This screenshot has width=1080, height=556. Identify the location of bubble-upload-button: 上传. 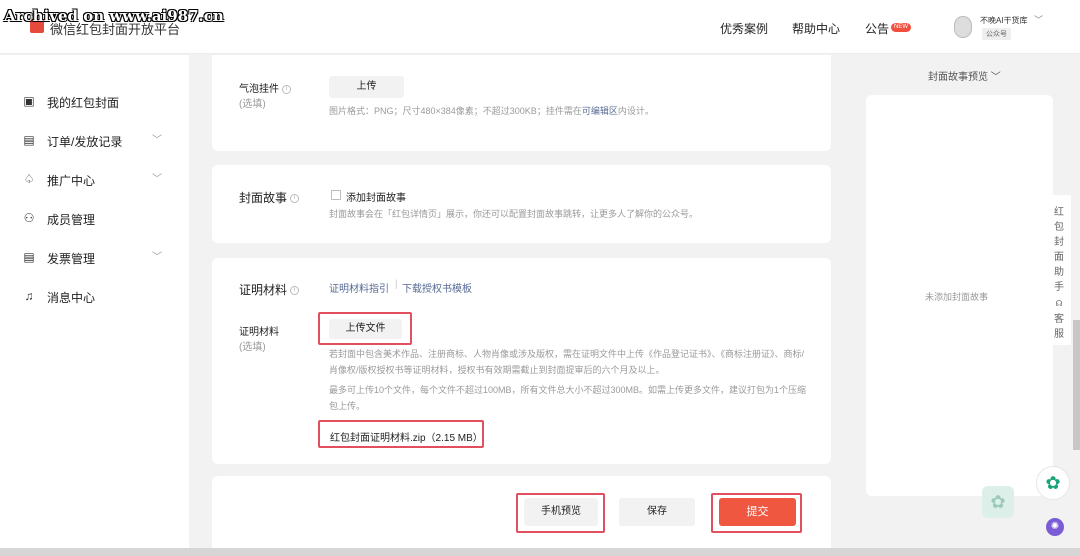
(366, 87).